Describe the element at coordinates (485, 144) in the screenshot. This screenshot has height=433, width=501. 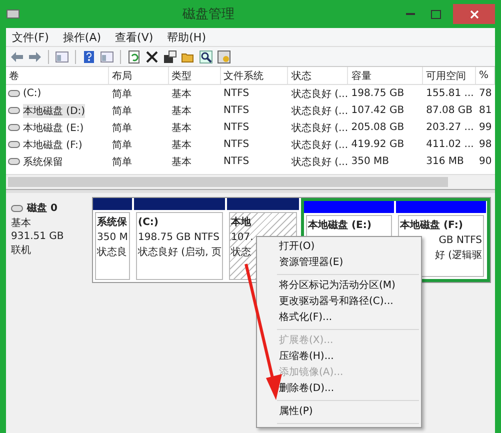
I see `table-cell-text: 98` at that location.